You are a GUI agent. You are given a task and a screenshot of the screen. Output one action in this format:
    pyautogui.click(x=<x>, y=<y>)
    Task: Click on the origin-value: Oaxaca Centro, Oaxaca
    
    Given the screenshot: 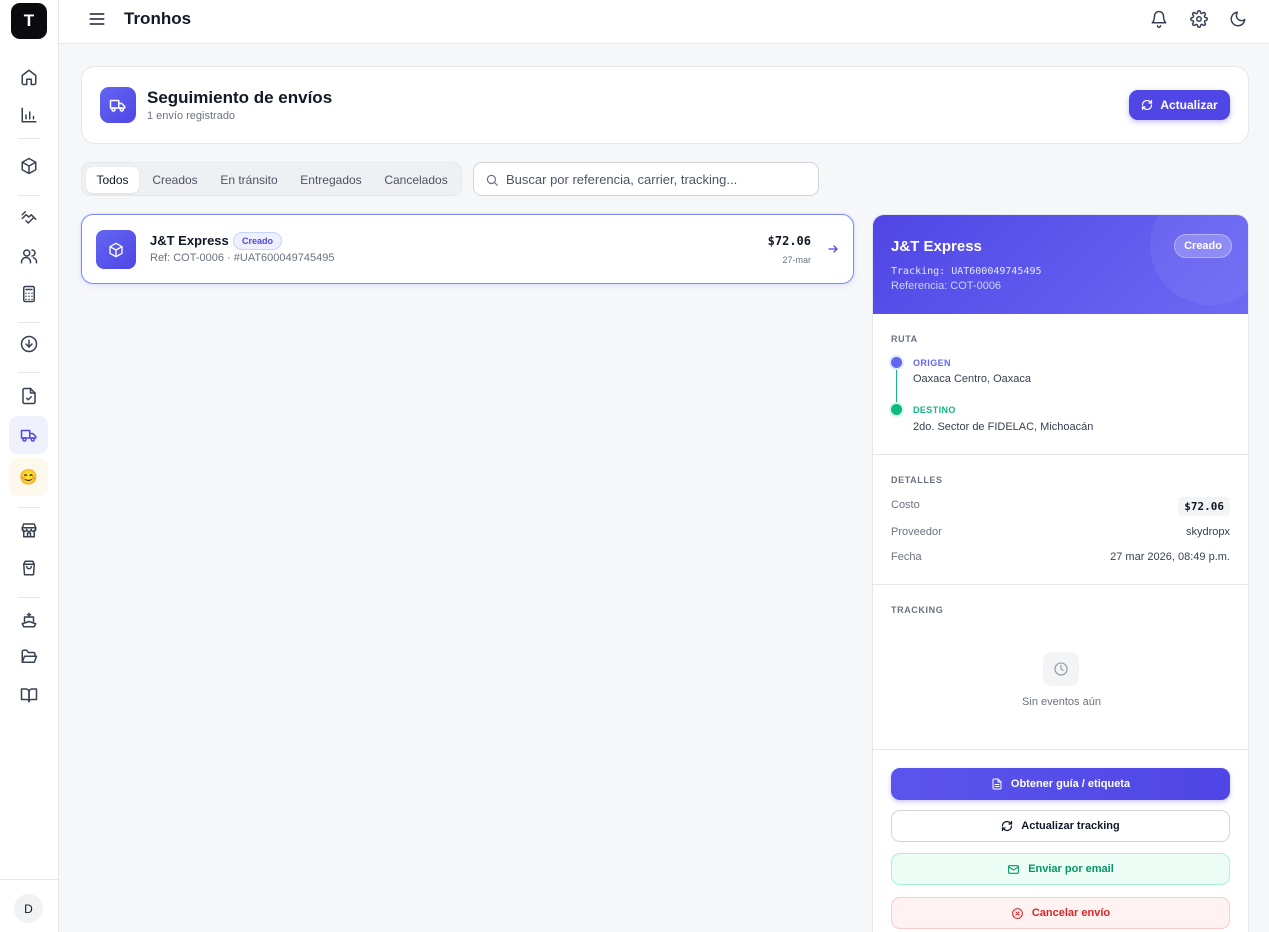 What is the action you would take?
    pyautogui.click(x=972, y=379)
    